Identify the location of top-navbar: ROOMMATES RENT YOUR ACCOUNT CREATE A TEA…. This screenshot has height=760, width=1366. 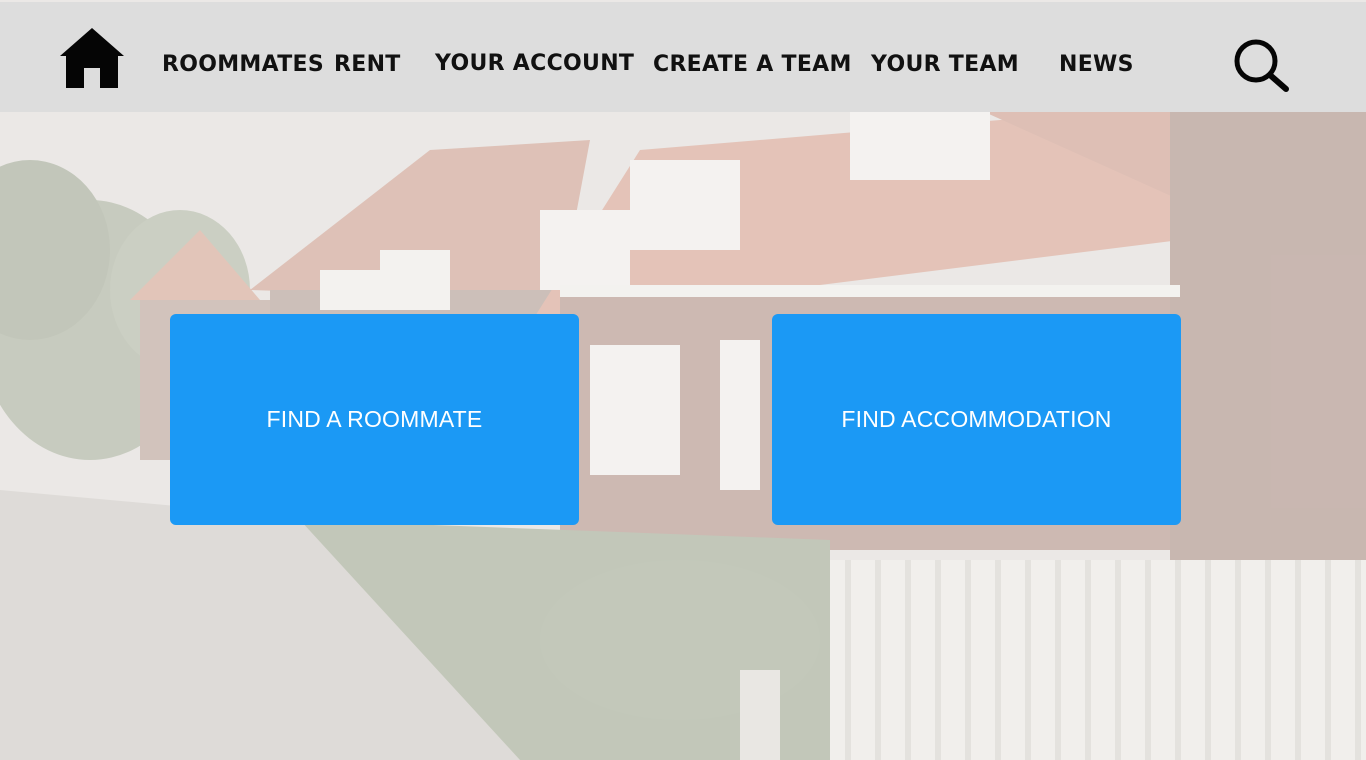
(683, 57).